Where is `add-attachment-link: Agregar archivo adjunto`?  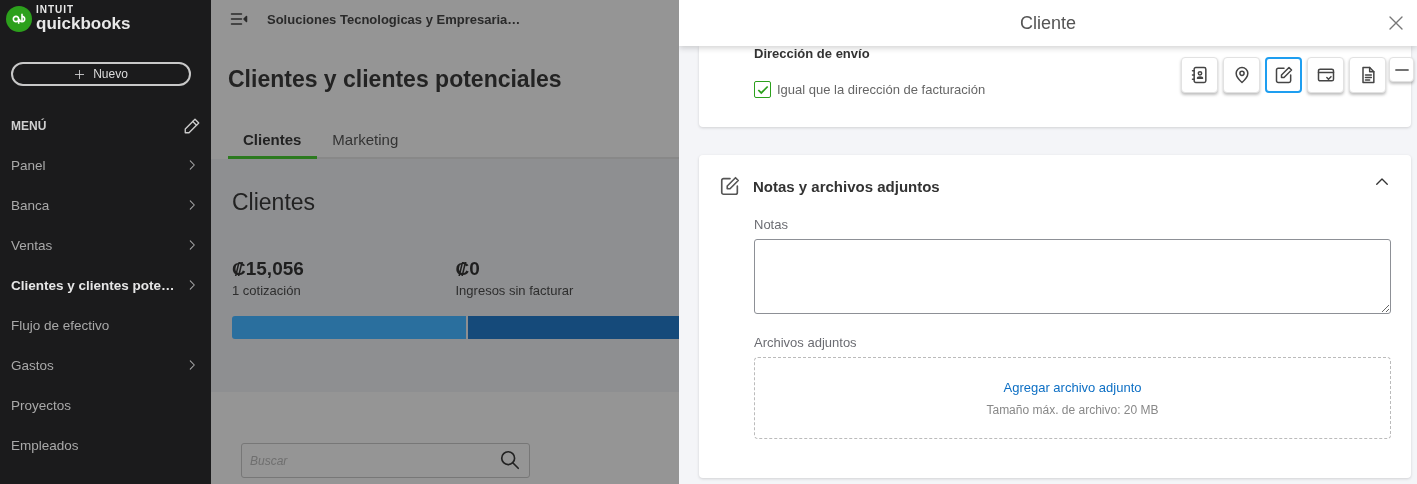
add-attachment-link: Agregar archivo adjunto is located at coordinates (1072, 387).